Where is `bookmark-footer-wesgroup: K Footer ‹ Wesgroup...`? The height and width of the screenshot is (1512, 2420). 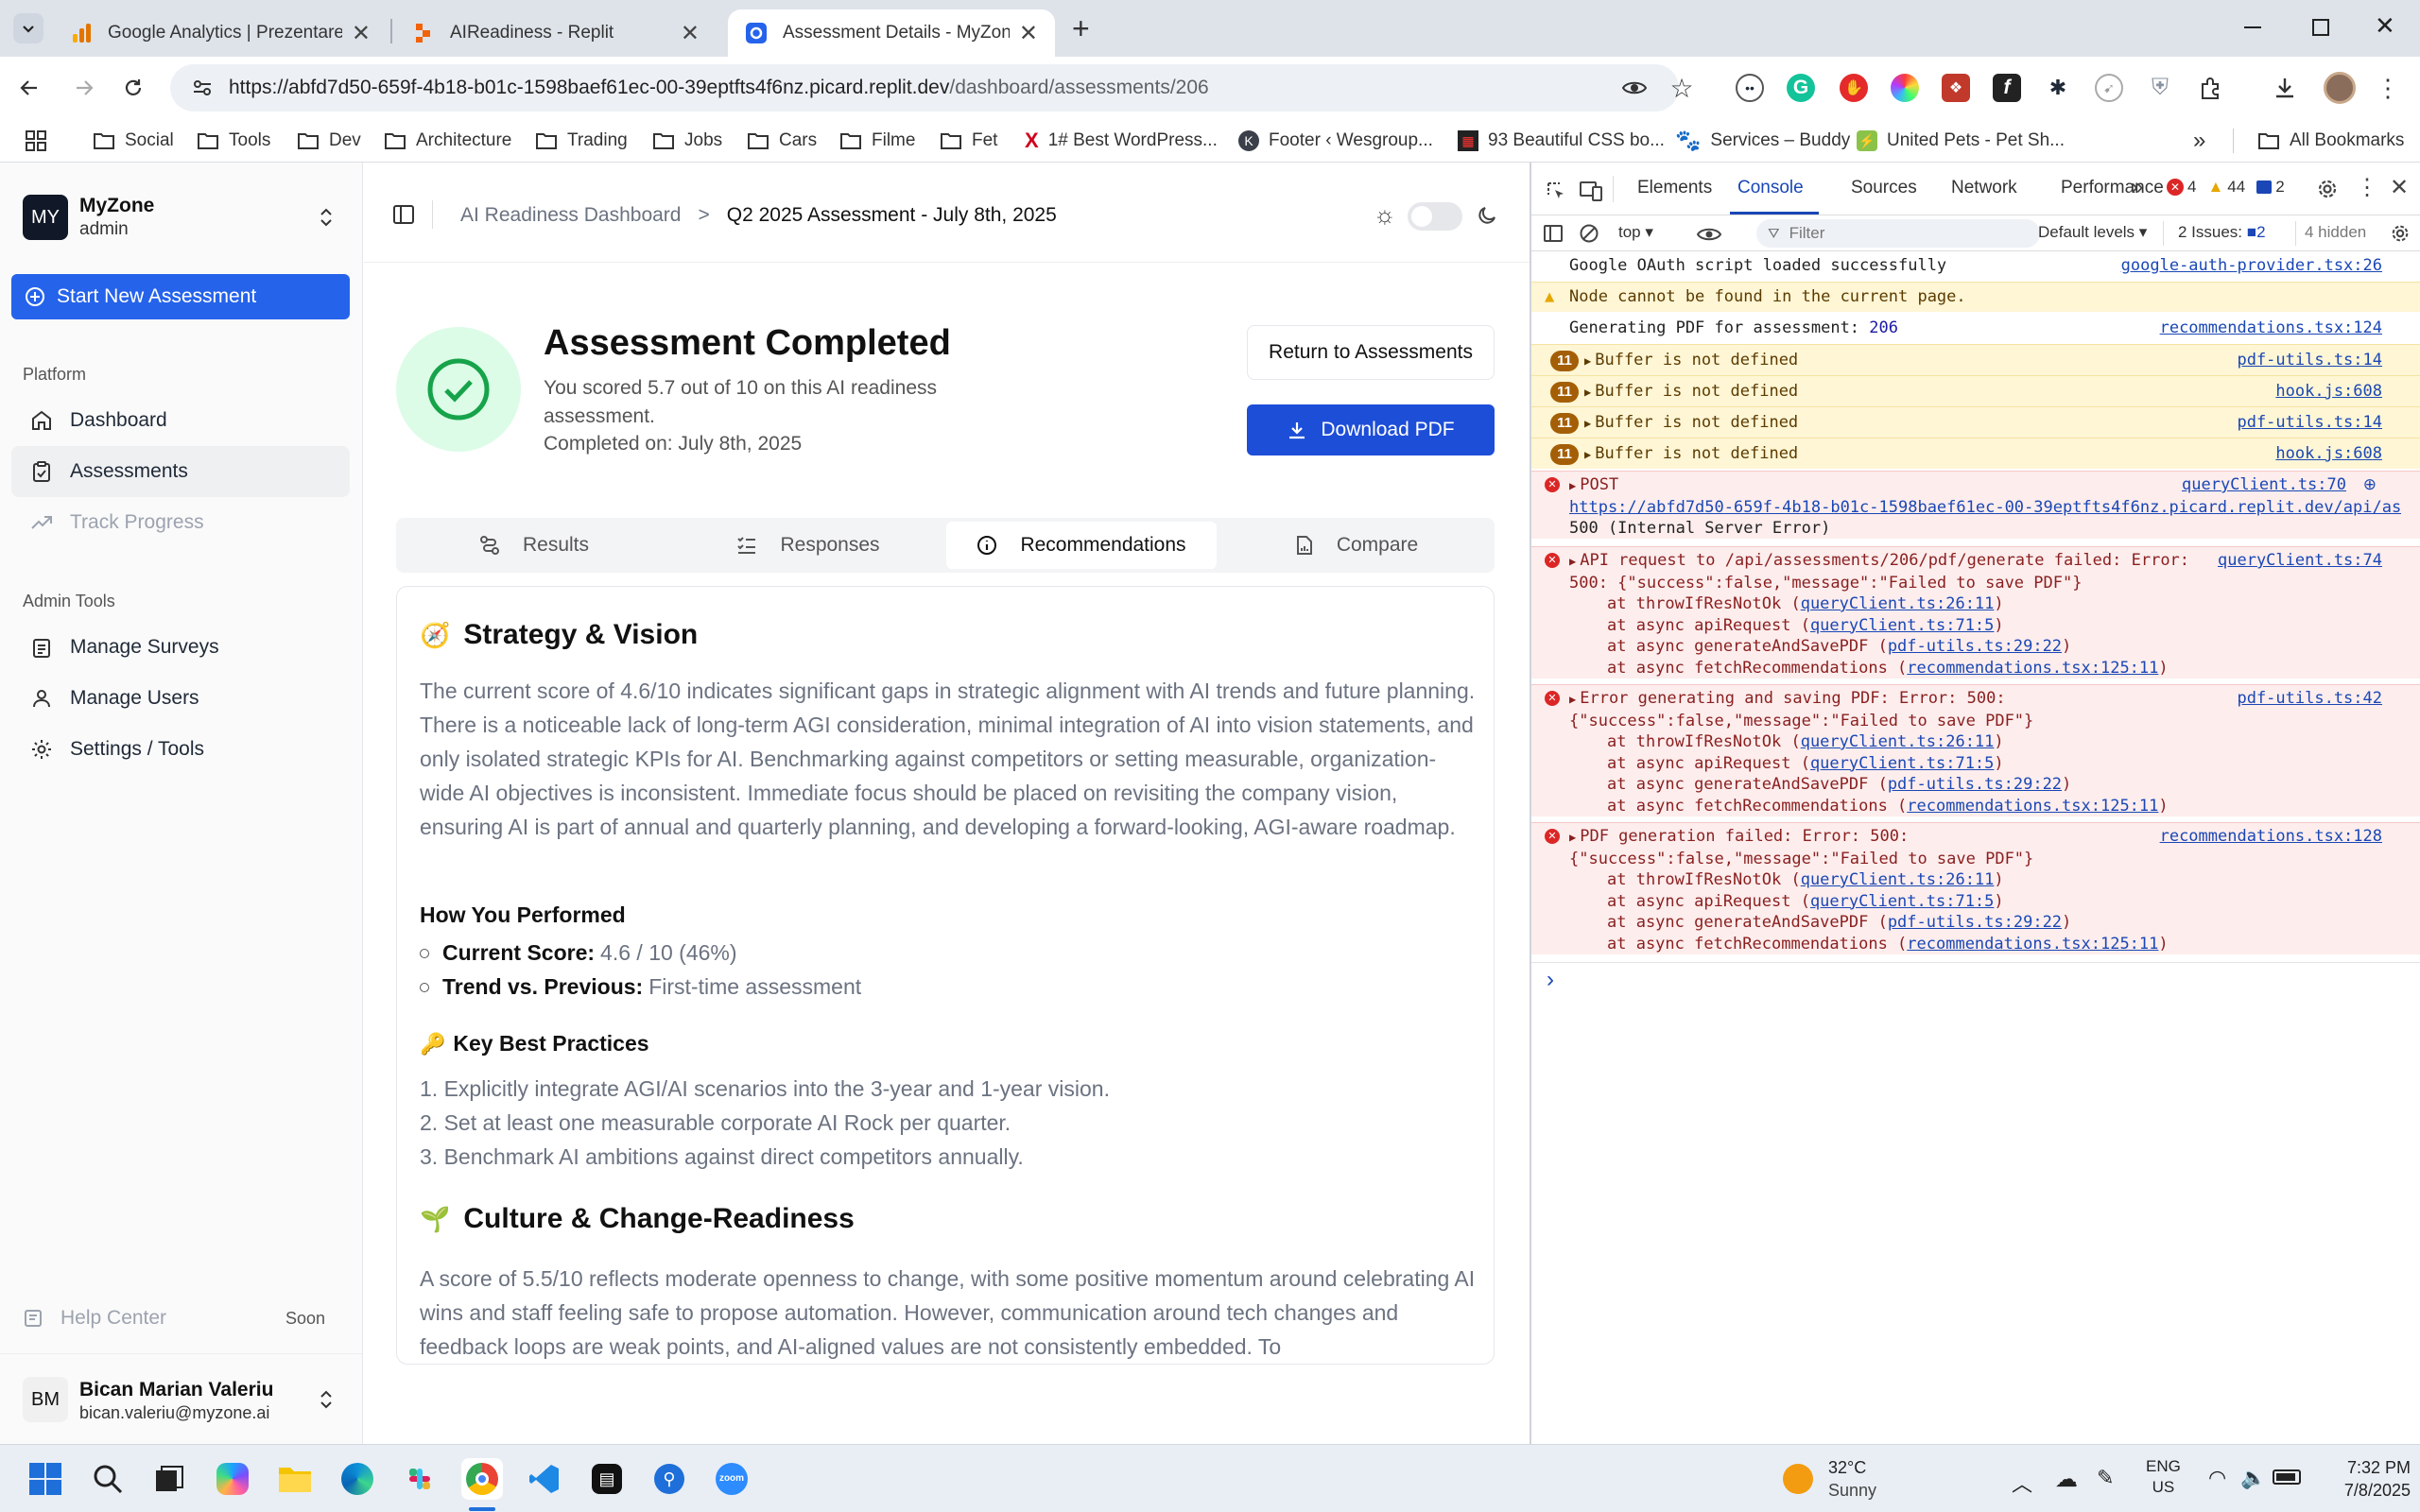 bookmark-footer-wesgroup: K Footer ‹ Wesgroup... is located at coordinates (1335, 141).